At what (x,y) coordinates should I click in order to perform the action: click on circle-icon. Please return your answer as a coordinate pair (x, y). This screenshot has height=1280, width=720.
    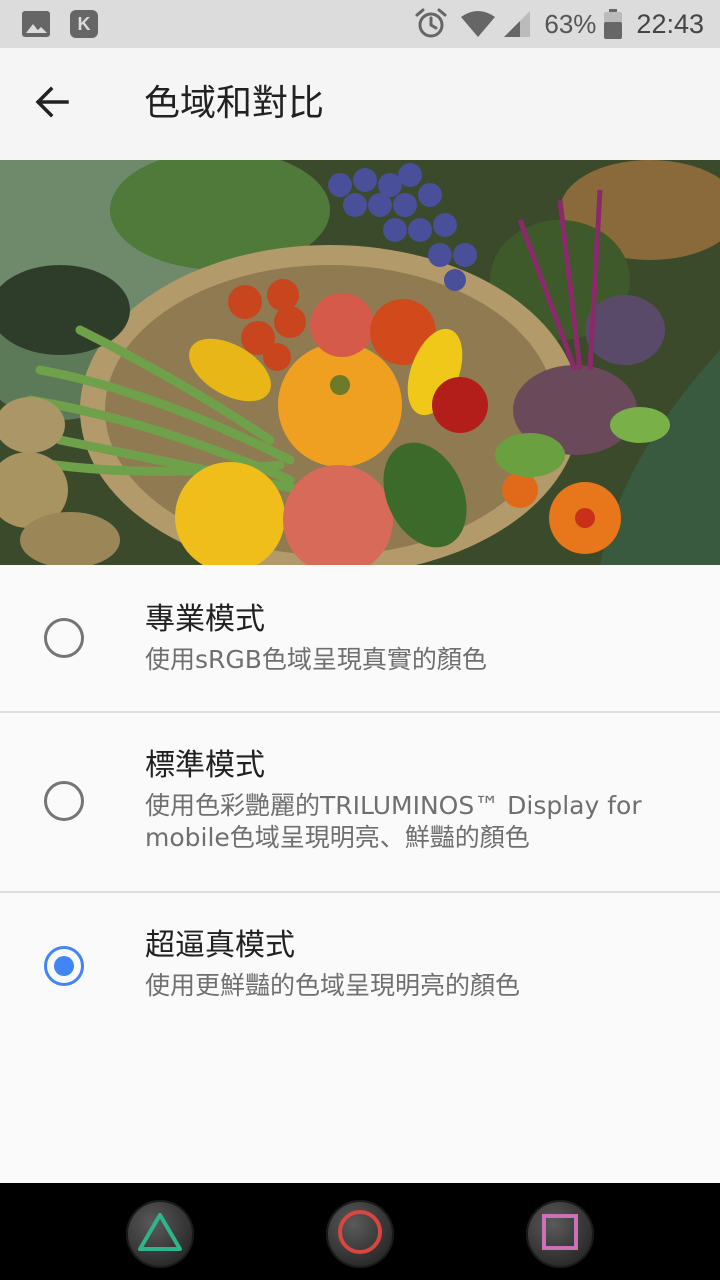
    Looking at the image, I should click on (360, 1234).